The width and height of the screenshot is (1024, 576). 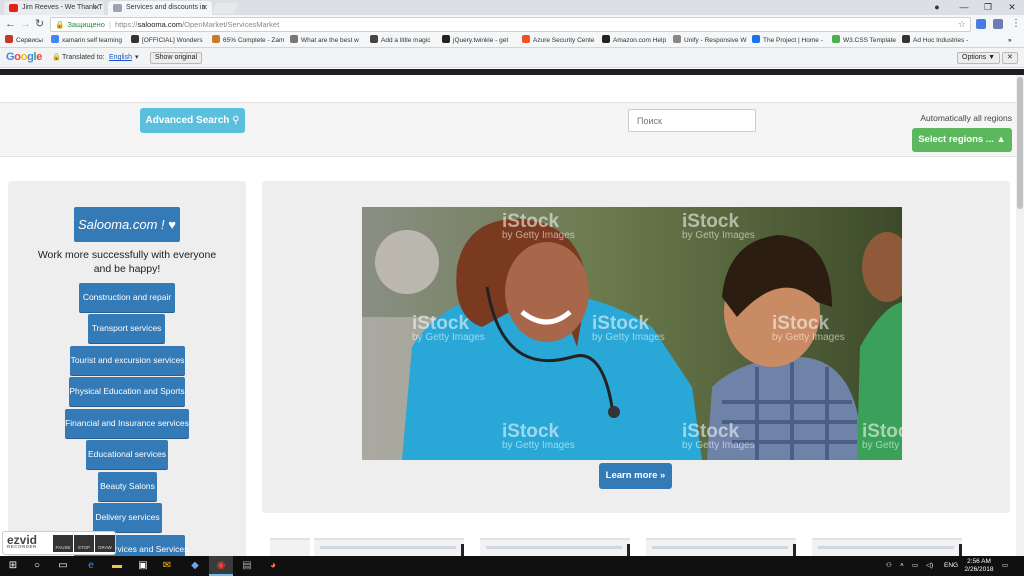 What do you see at coordinates (91, 566) in the screenshot?
I see `edge-icon: e` at bounding box center [91, 566].